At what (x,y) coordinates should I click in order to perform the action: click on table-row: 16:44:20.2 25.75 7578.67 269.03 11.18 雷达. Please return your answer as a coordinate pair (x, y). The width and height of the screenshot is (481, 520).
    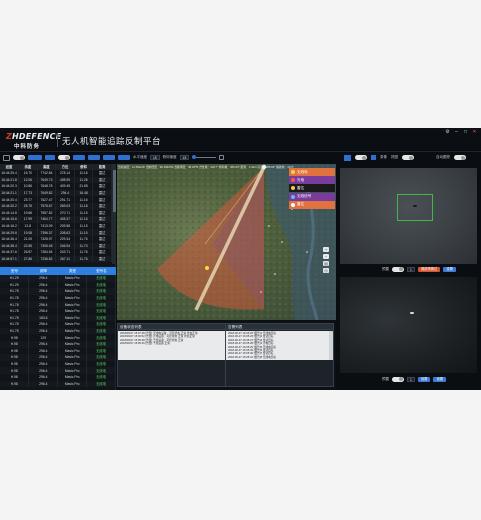
    Looking at the image, I should click on (56, 206).